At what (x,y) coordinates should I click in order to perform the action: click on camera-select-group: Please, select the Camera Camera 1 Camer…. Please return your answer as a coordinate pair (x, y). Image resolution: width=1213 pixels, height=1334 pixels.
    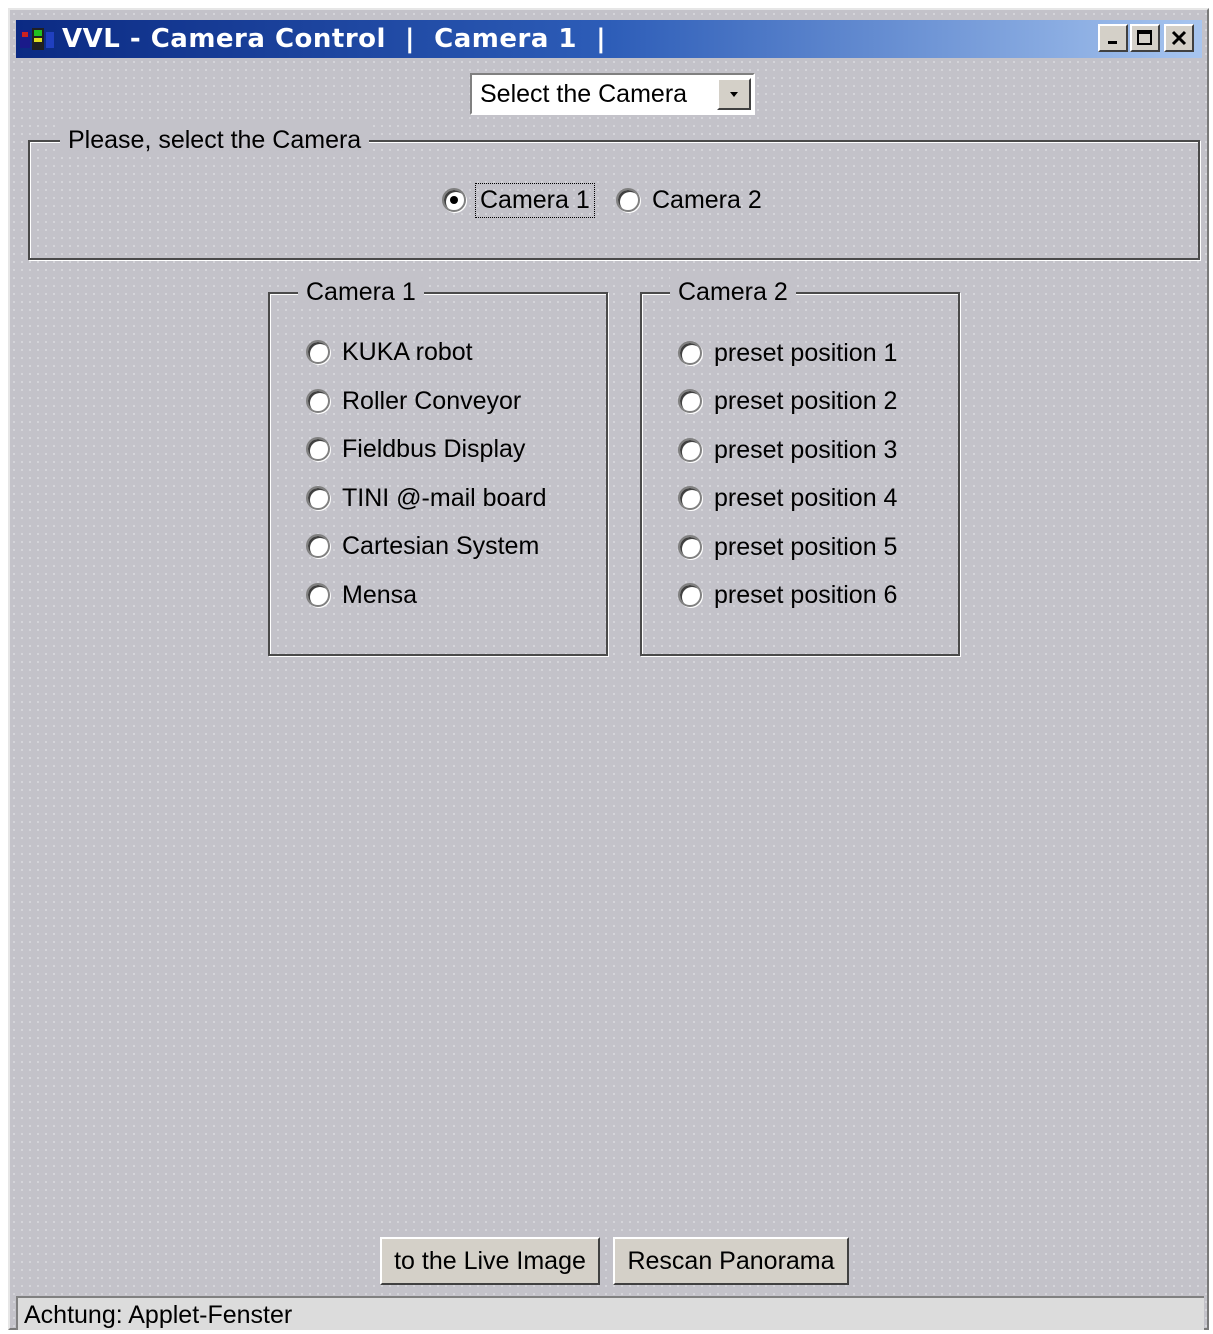
    Looking at the image, I should click on (614, 192).